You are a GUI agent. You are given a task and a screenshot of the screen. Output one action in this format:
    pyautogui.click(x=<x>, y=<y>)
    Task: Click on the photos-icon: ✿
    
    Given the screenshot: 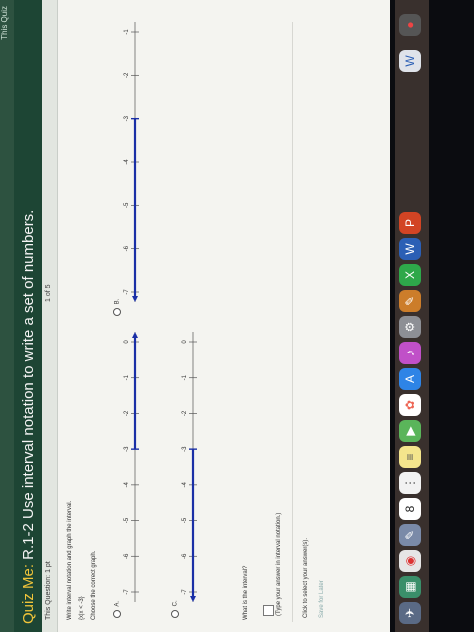 What is the action you would take?
    pyautogui.click(x=410, y=405)
    